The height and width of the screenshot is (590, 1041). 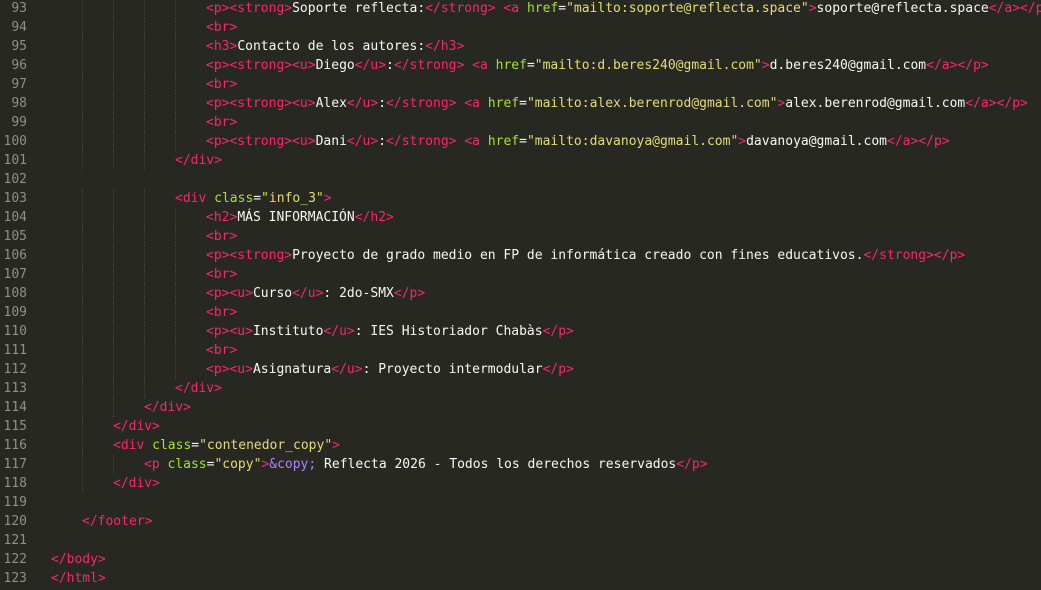 I want to click on code-token: "mailto:d.beres240@gmail.com", so click(x=648, y=65).